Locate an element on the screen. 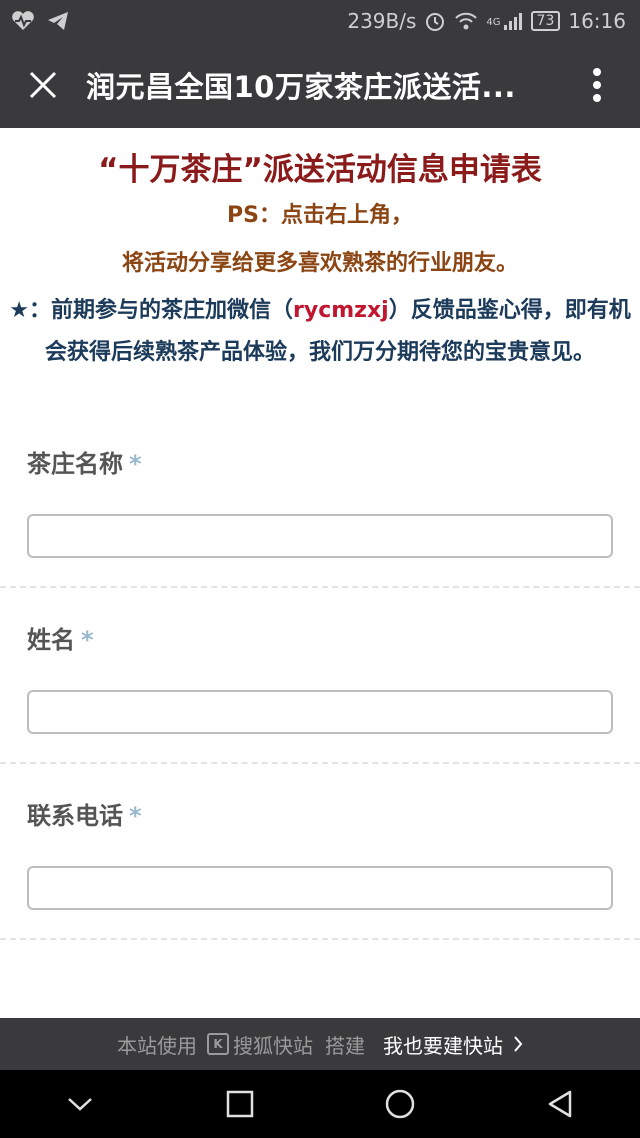 The image size is (640, 1138). more-options-button is located at coordinates (597, 85).